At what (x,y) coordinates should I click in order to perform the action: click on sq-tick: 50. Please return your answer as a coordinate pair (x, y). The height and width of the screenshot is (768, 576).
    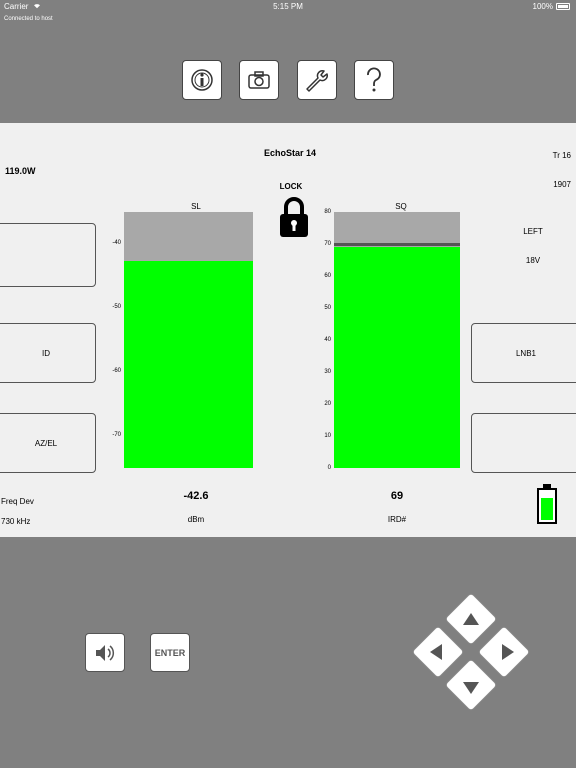
    Looking at the image, I should click on (327, 308).